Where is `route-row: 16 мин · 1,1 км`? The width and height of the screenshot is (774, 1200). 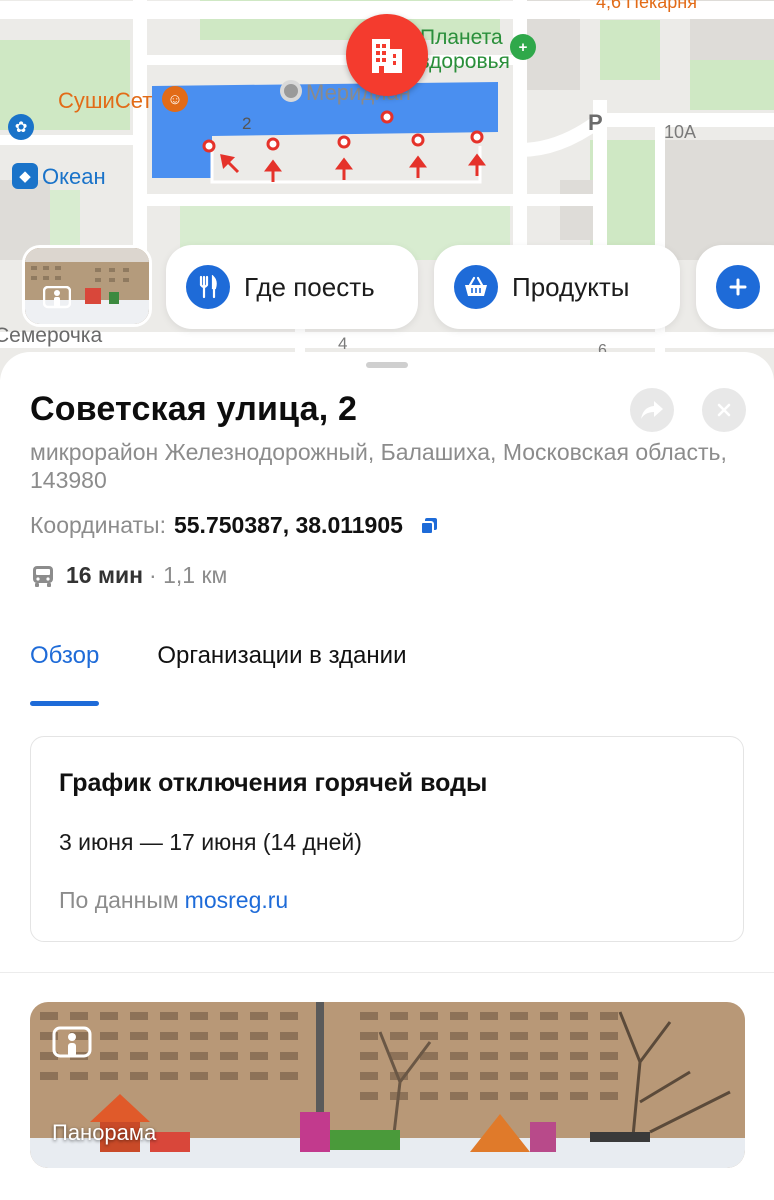 route-row: 16 мин · 1,1 км is located at coordinates (128, 575).